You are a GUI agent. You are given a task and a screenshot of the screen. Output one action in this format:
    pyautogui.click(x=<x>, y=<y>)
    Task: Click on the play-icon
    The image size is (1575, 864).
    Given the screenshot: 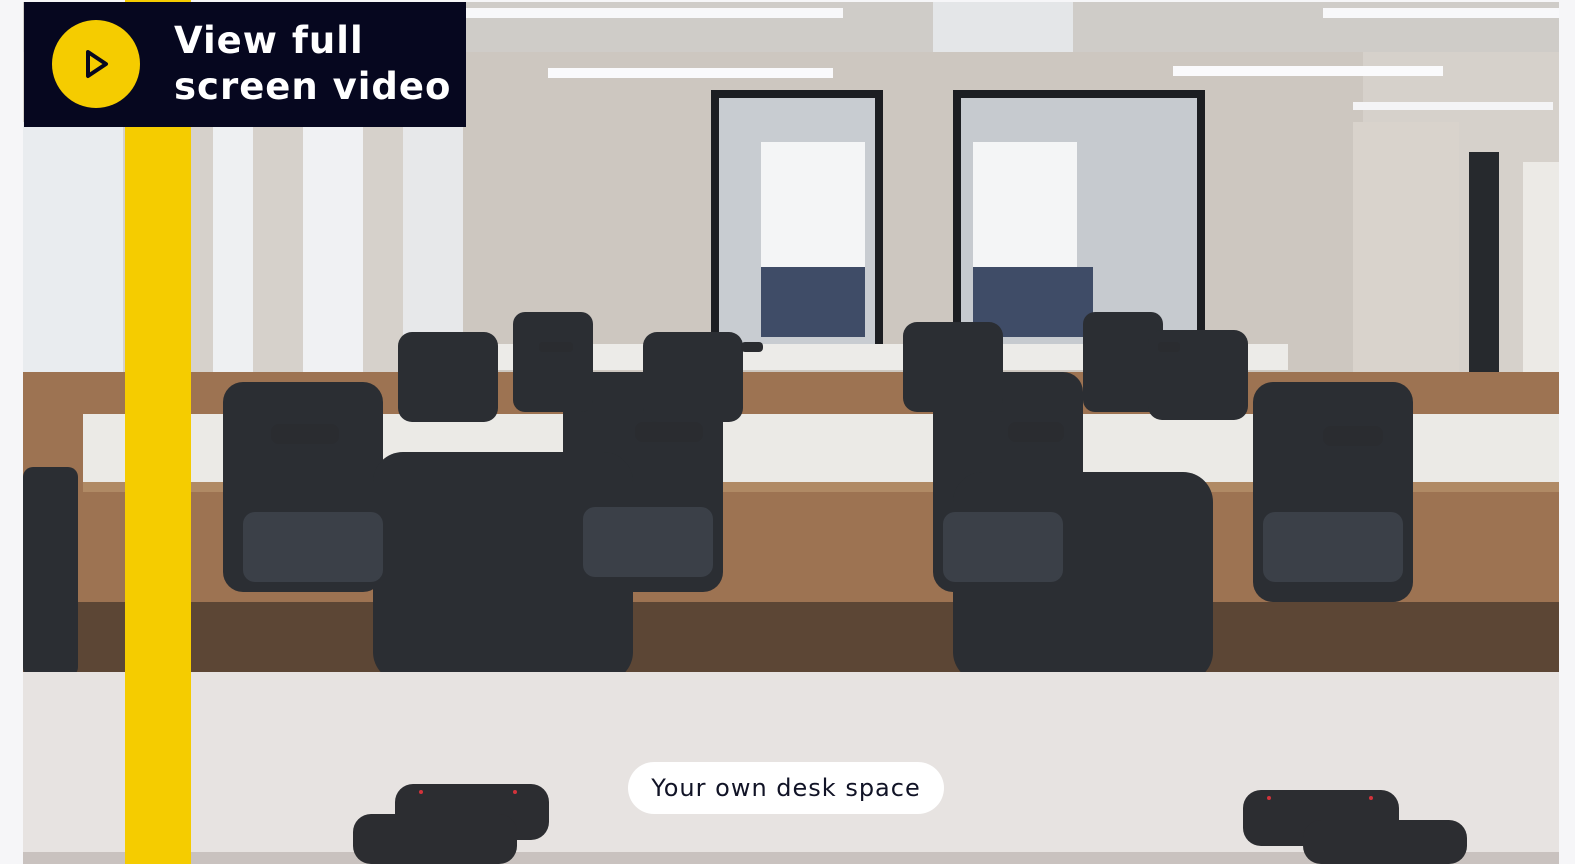 What is the action you would take?
    pyautogui.click(x=96, y=64)
    